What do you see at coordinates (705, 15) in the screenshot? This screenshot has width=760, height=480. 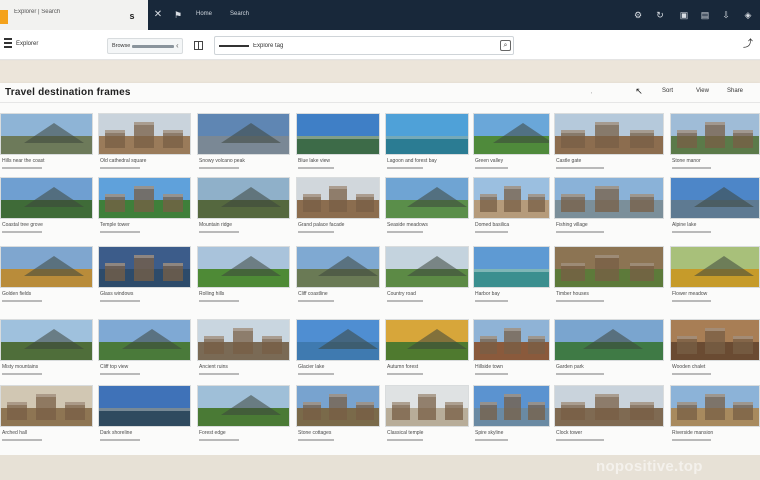 I see `document-icon: ▤` at bounding box center [705, 15].